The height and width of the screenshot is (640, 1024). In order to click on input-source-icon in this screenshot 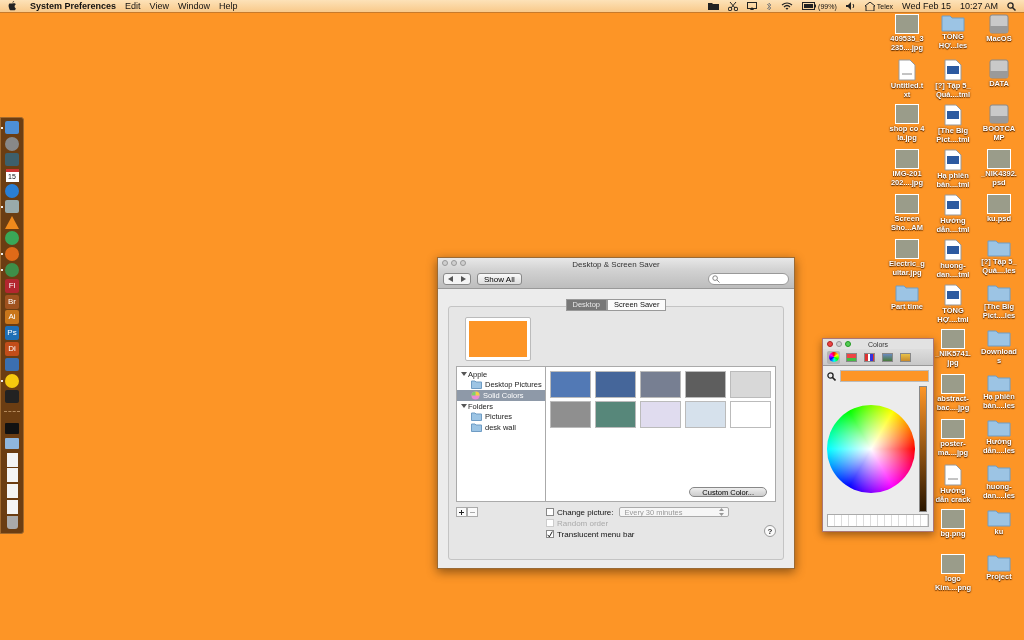, I will do `click(869, 6)`.